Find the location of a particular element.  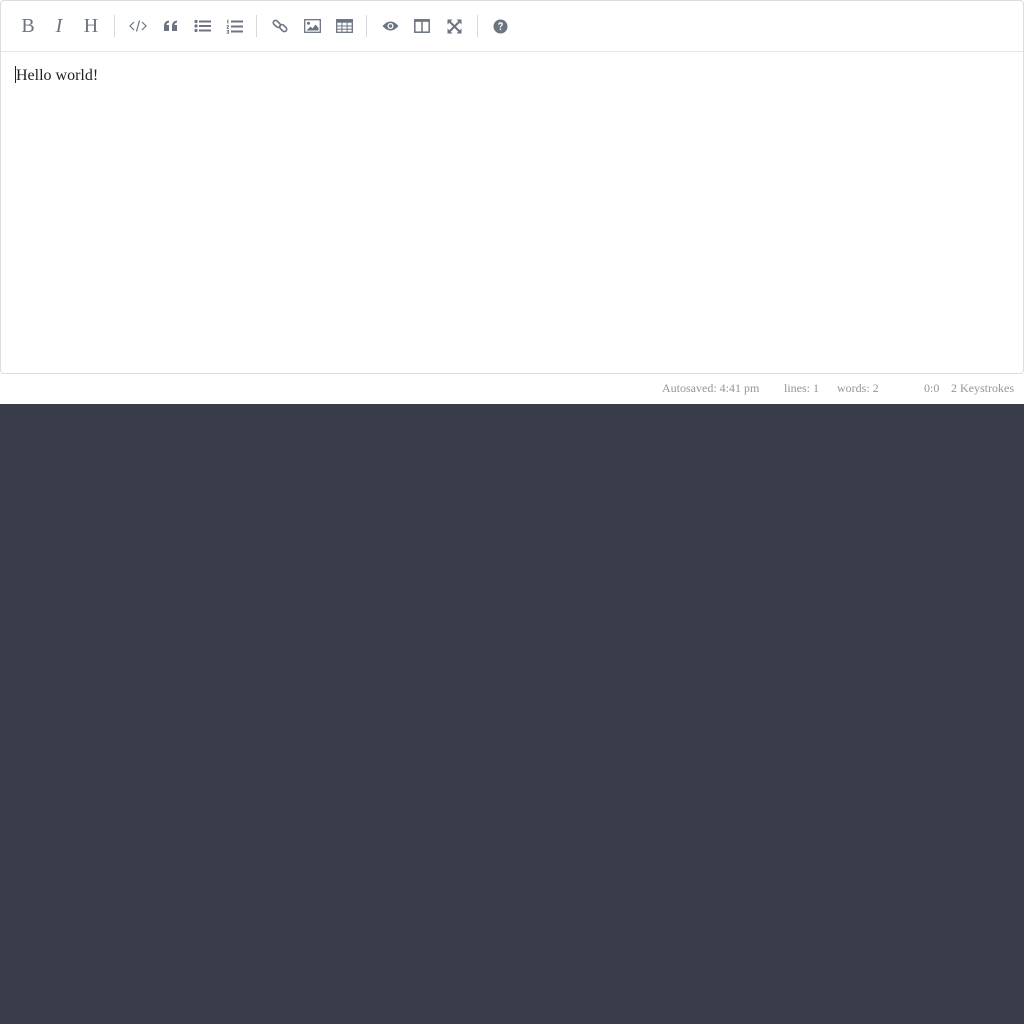

link-icon is located at coordinates (280, 26).